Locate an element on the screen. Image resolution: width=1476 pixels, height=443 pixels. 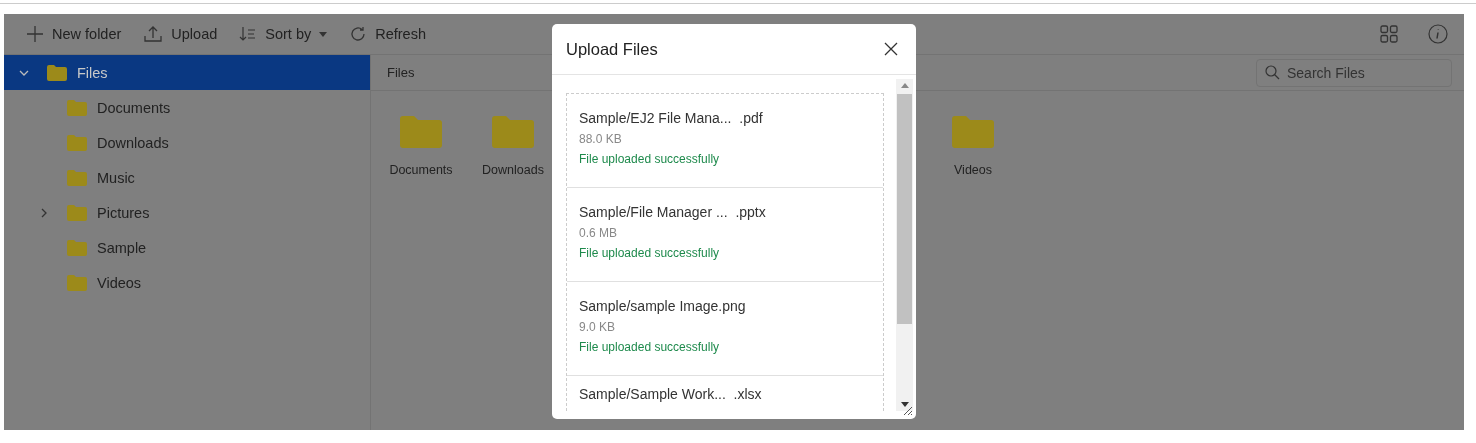
info-icon is located at coordinates (1438, 34).